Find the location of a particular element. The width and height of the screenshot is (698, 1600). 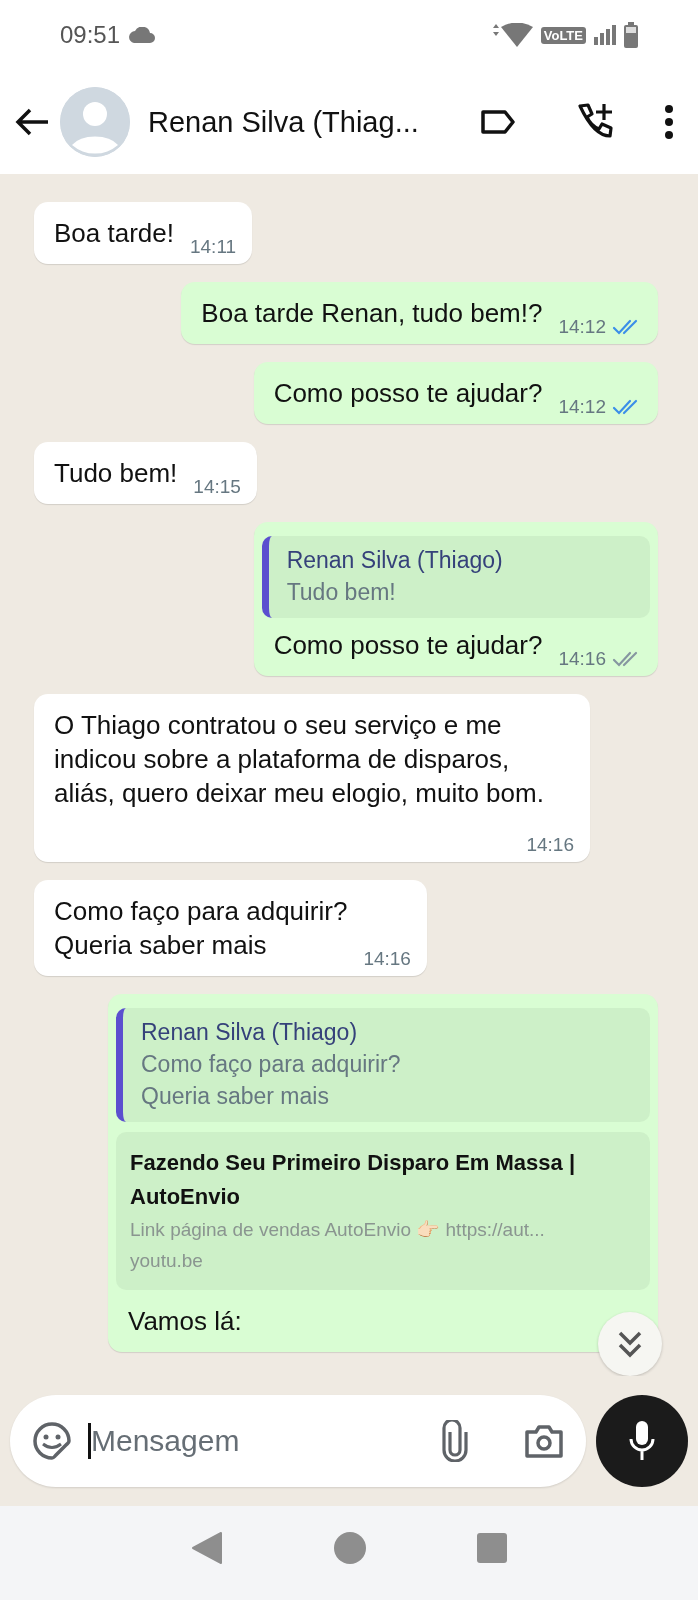

clock: 09:51 is located at coordinates (90, 35).